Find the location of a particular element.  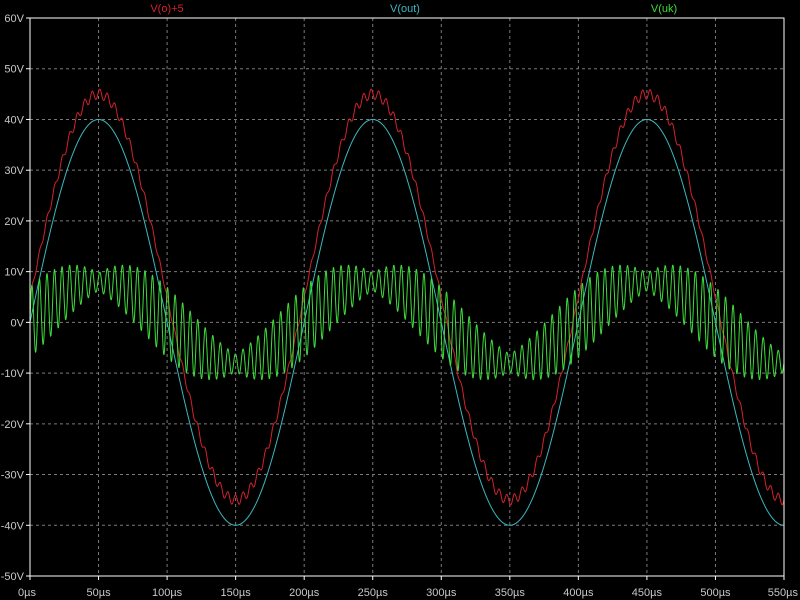

y-tick-label: -30V is located at coordinates (13, 476).